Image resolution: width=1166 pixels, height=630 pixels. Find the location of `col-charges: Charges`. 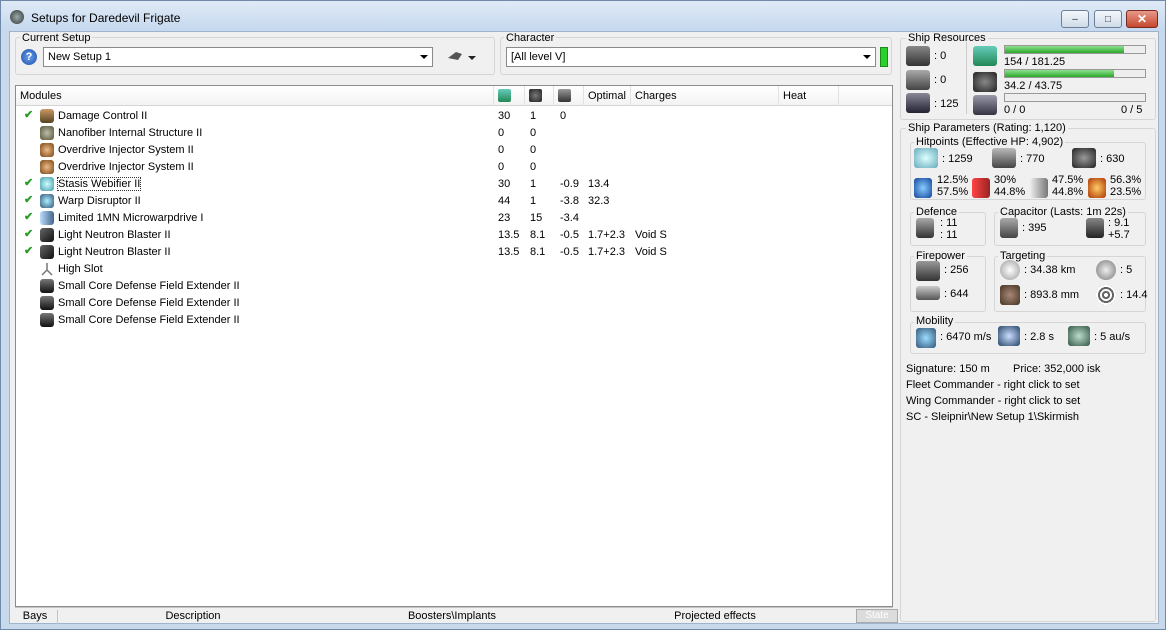

col-charges: Charges is located at coordinates (705, 96).